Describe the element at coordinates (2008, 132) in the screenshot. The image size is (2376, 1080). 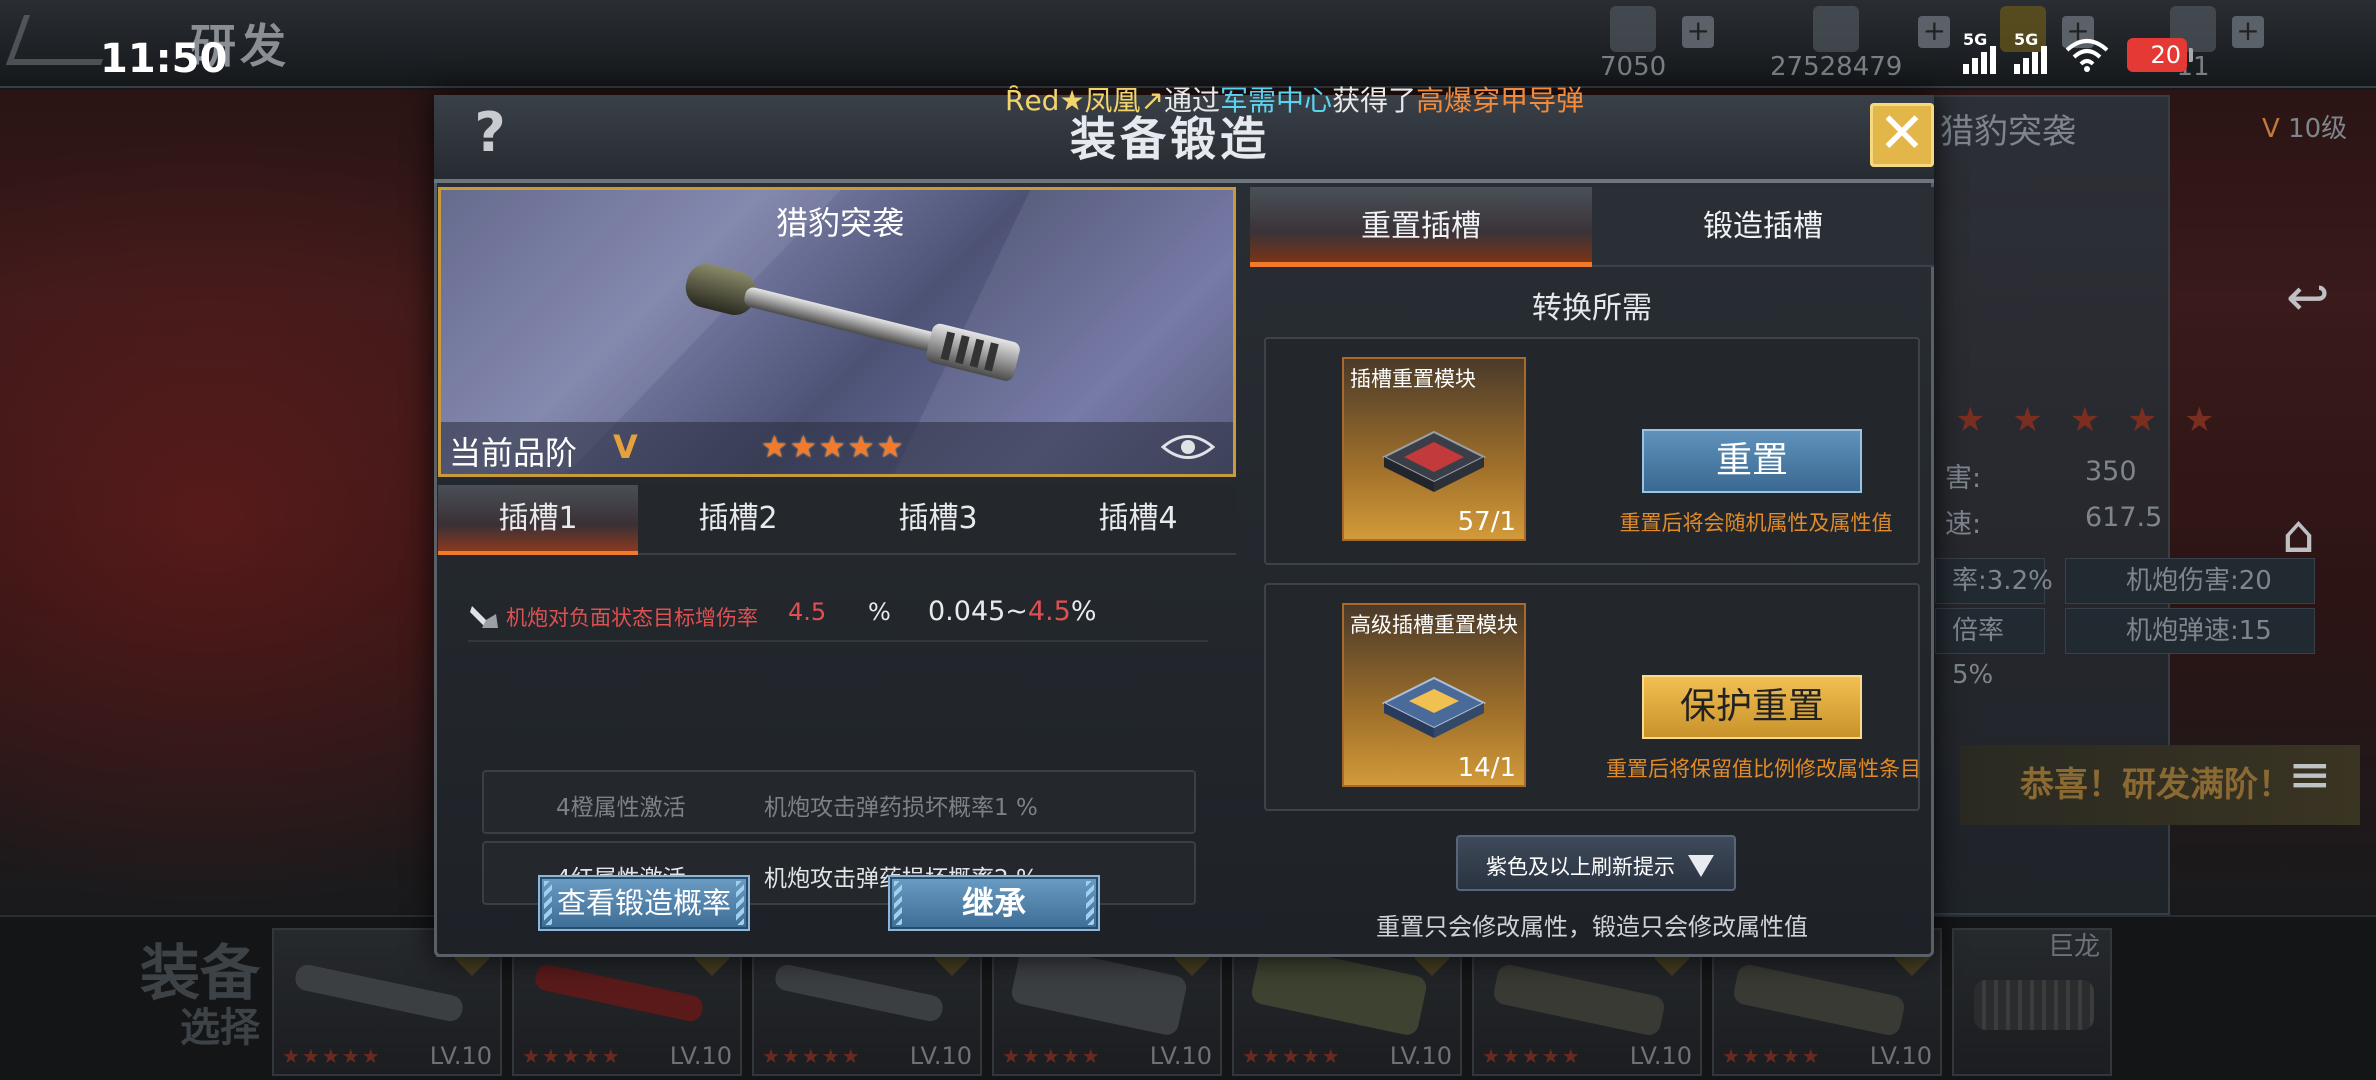
I see `equipment-name: 猎豹突袭` at that location.